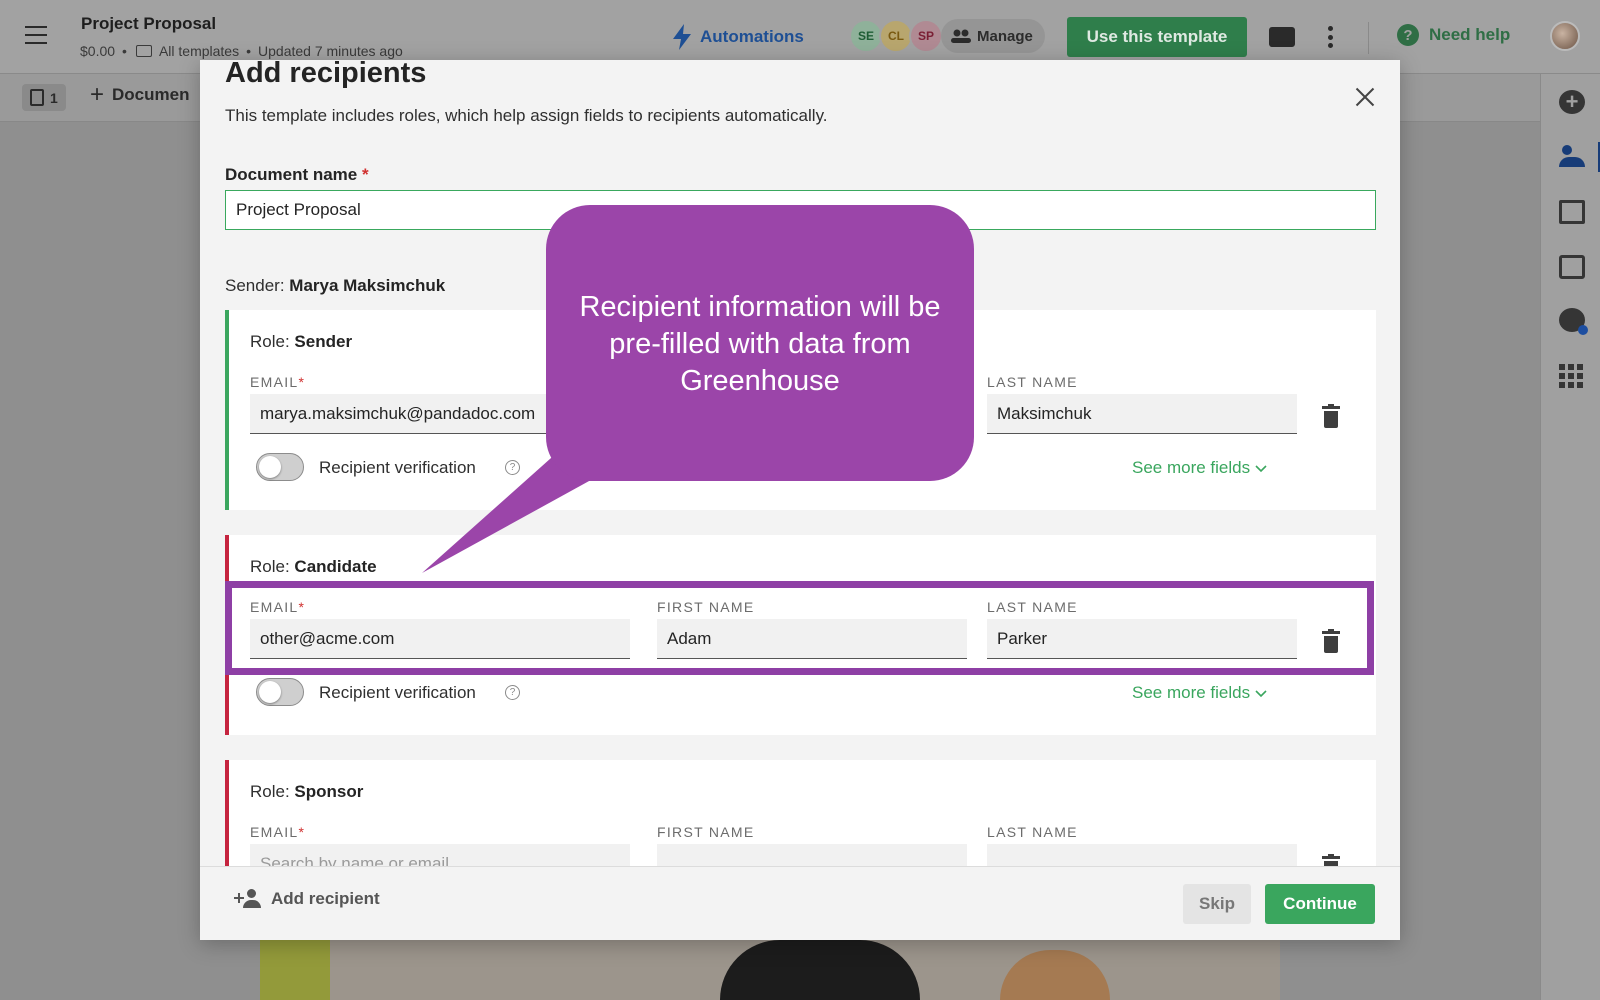 This screenshot has height=1000, width=1600. Describe the element at coordinates (98, 51) in the screenshot. I see `document-price: $0.00` at that location.